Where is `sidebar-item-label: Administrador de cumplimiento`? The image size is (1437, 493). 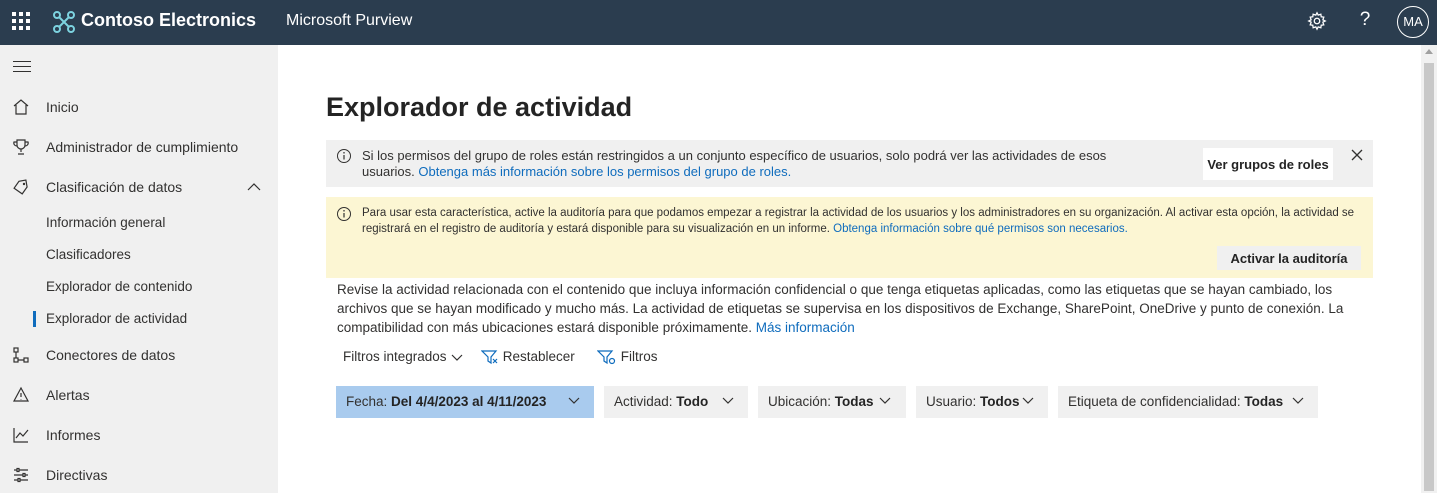 sidebar-item-label: Administrador de cumplimiento is located at coordinates (142, 147).